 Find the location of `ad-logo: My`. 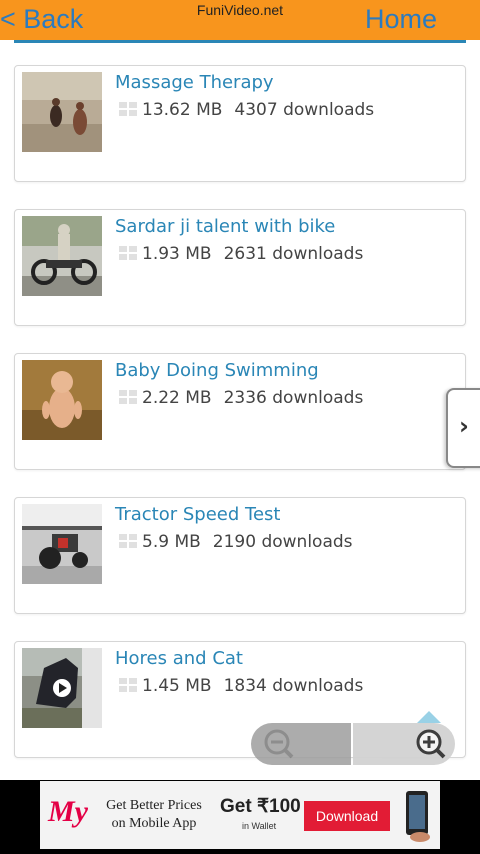

ad-logo: My is located at coordinates (68, 811).